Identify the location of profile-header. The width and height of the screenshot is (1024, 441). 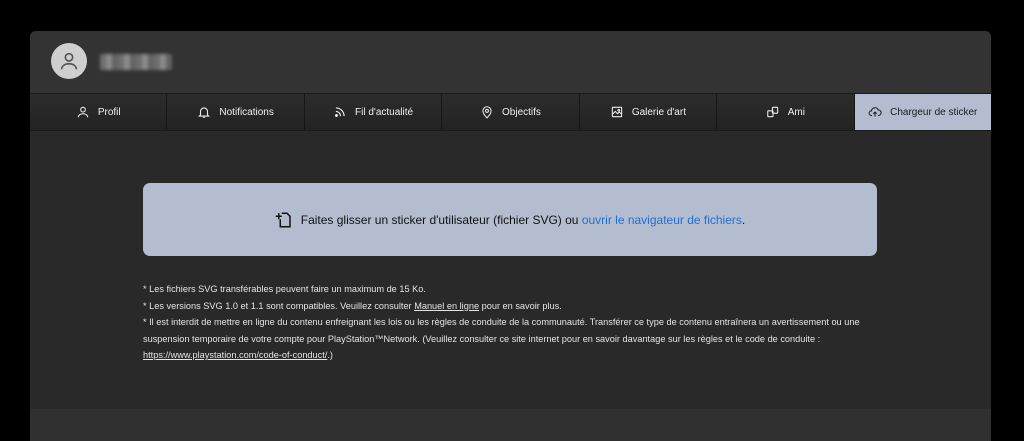
(510, 62).